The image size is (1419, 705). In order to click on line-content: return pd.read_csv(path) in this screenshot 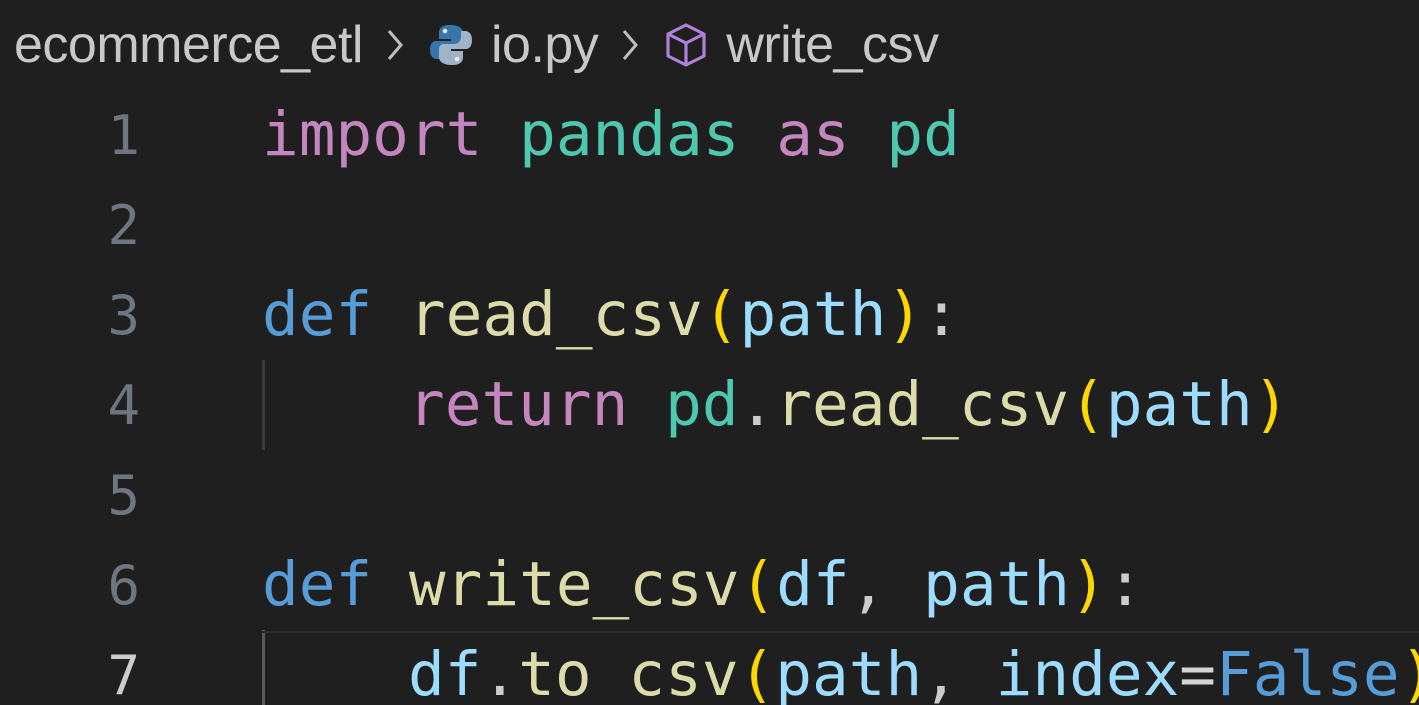, I will do `click(848, 405)`.